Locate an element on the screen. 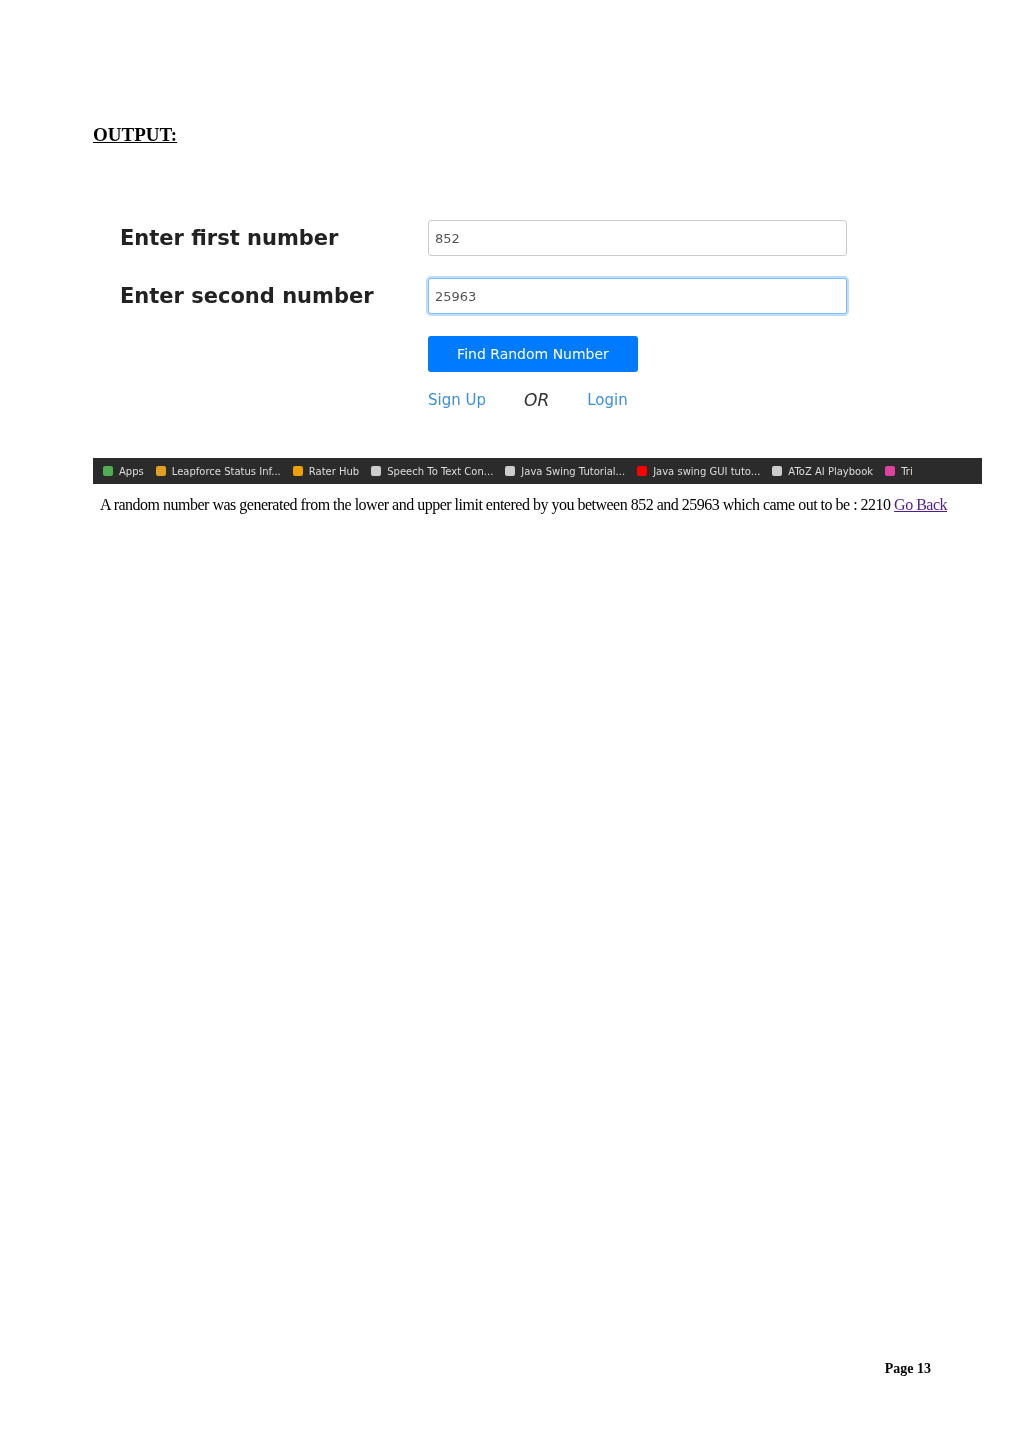 The height and width of the screenshot is (1449, 1024). or-text: OR is located at coordinates (537, 400).